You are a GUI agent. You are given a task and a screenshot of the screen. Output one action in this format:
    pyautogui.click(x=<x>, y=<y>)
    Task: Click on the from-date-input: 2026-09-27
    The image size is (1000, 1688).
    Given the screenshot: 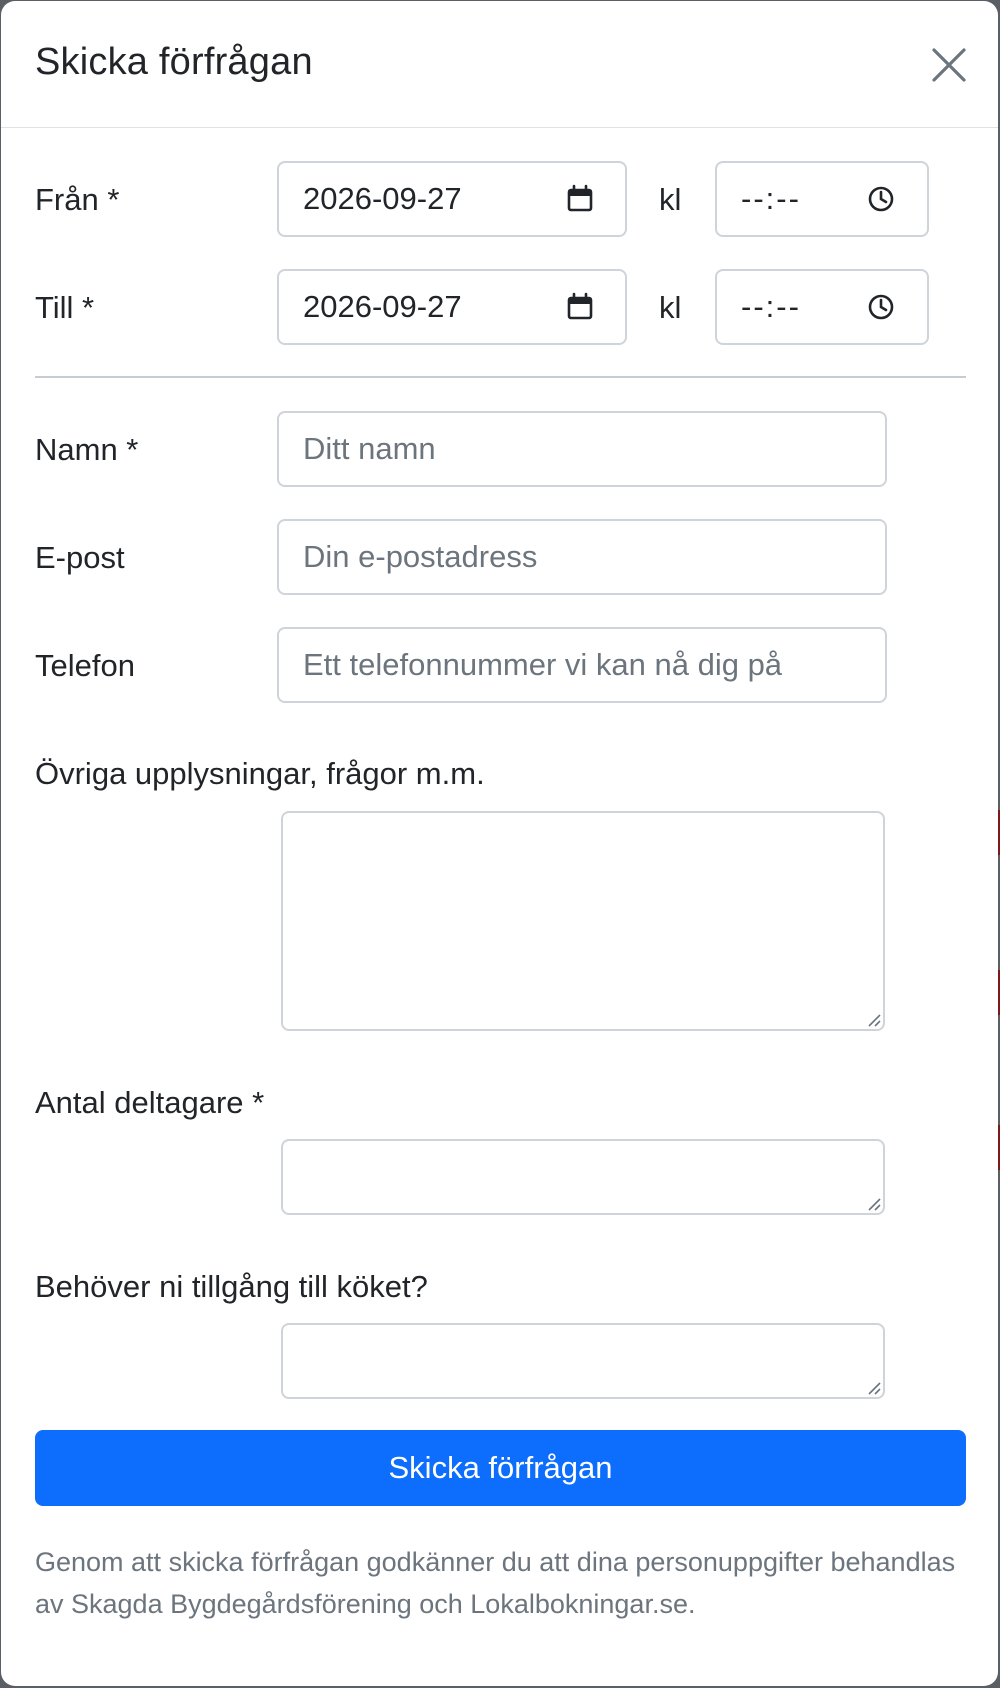 What is the action you would take?
    pyautogui.click(x=452, y=199)
    